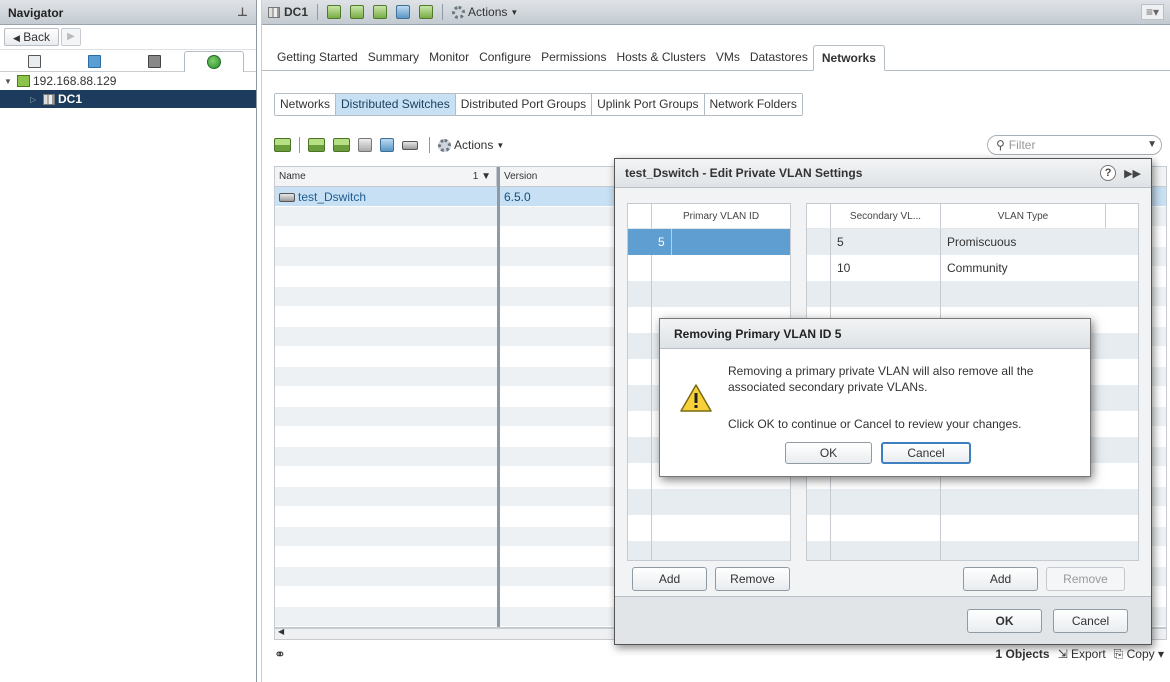 The height and width of the screenshot is (682, 1170). I want to click on remove-primary-button: Remove, so click(752, 579).